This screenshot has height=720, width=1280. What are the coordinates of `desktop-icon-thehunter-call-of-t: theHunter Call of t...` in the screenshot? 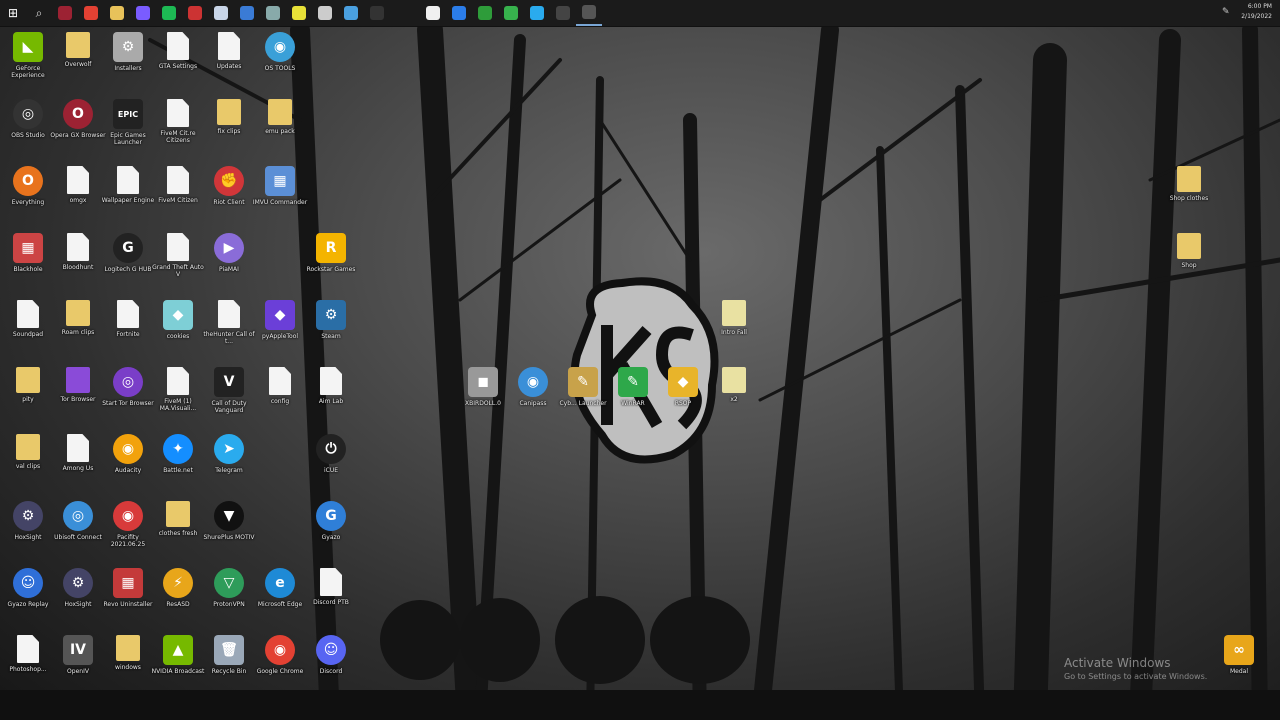 It's located at (229, 330).